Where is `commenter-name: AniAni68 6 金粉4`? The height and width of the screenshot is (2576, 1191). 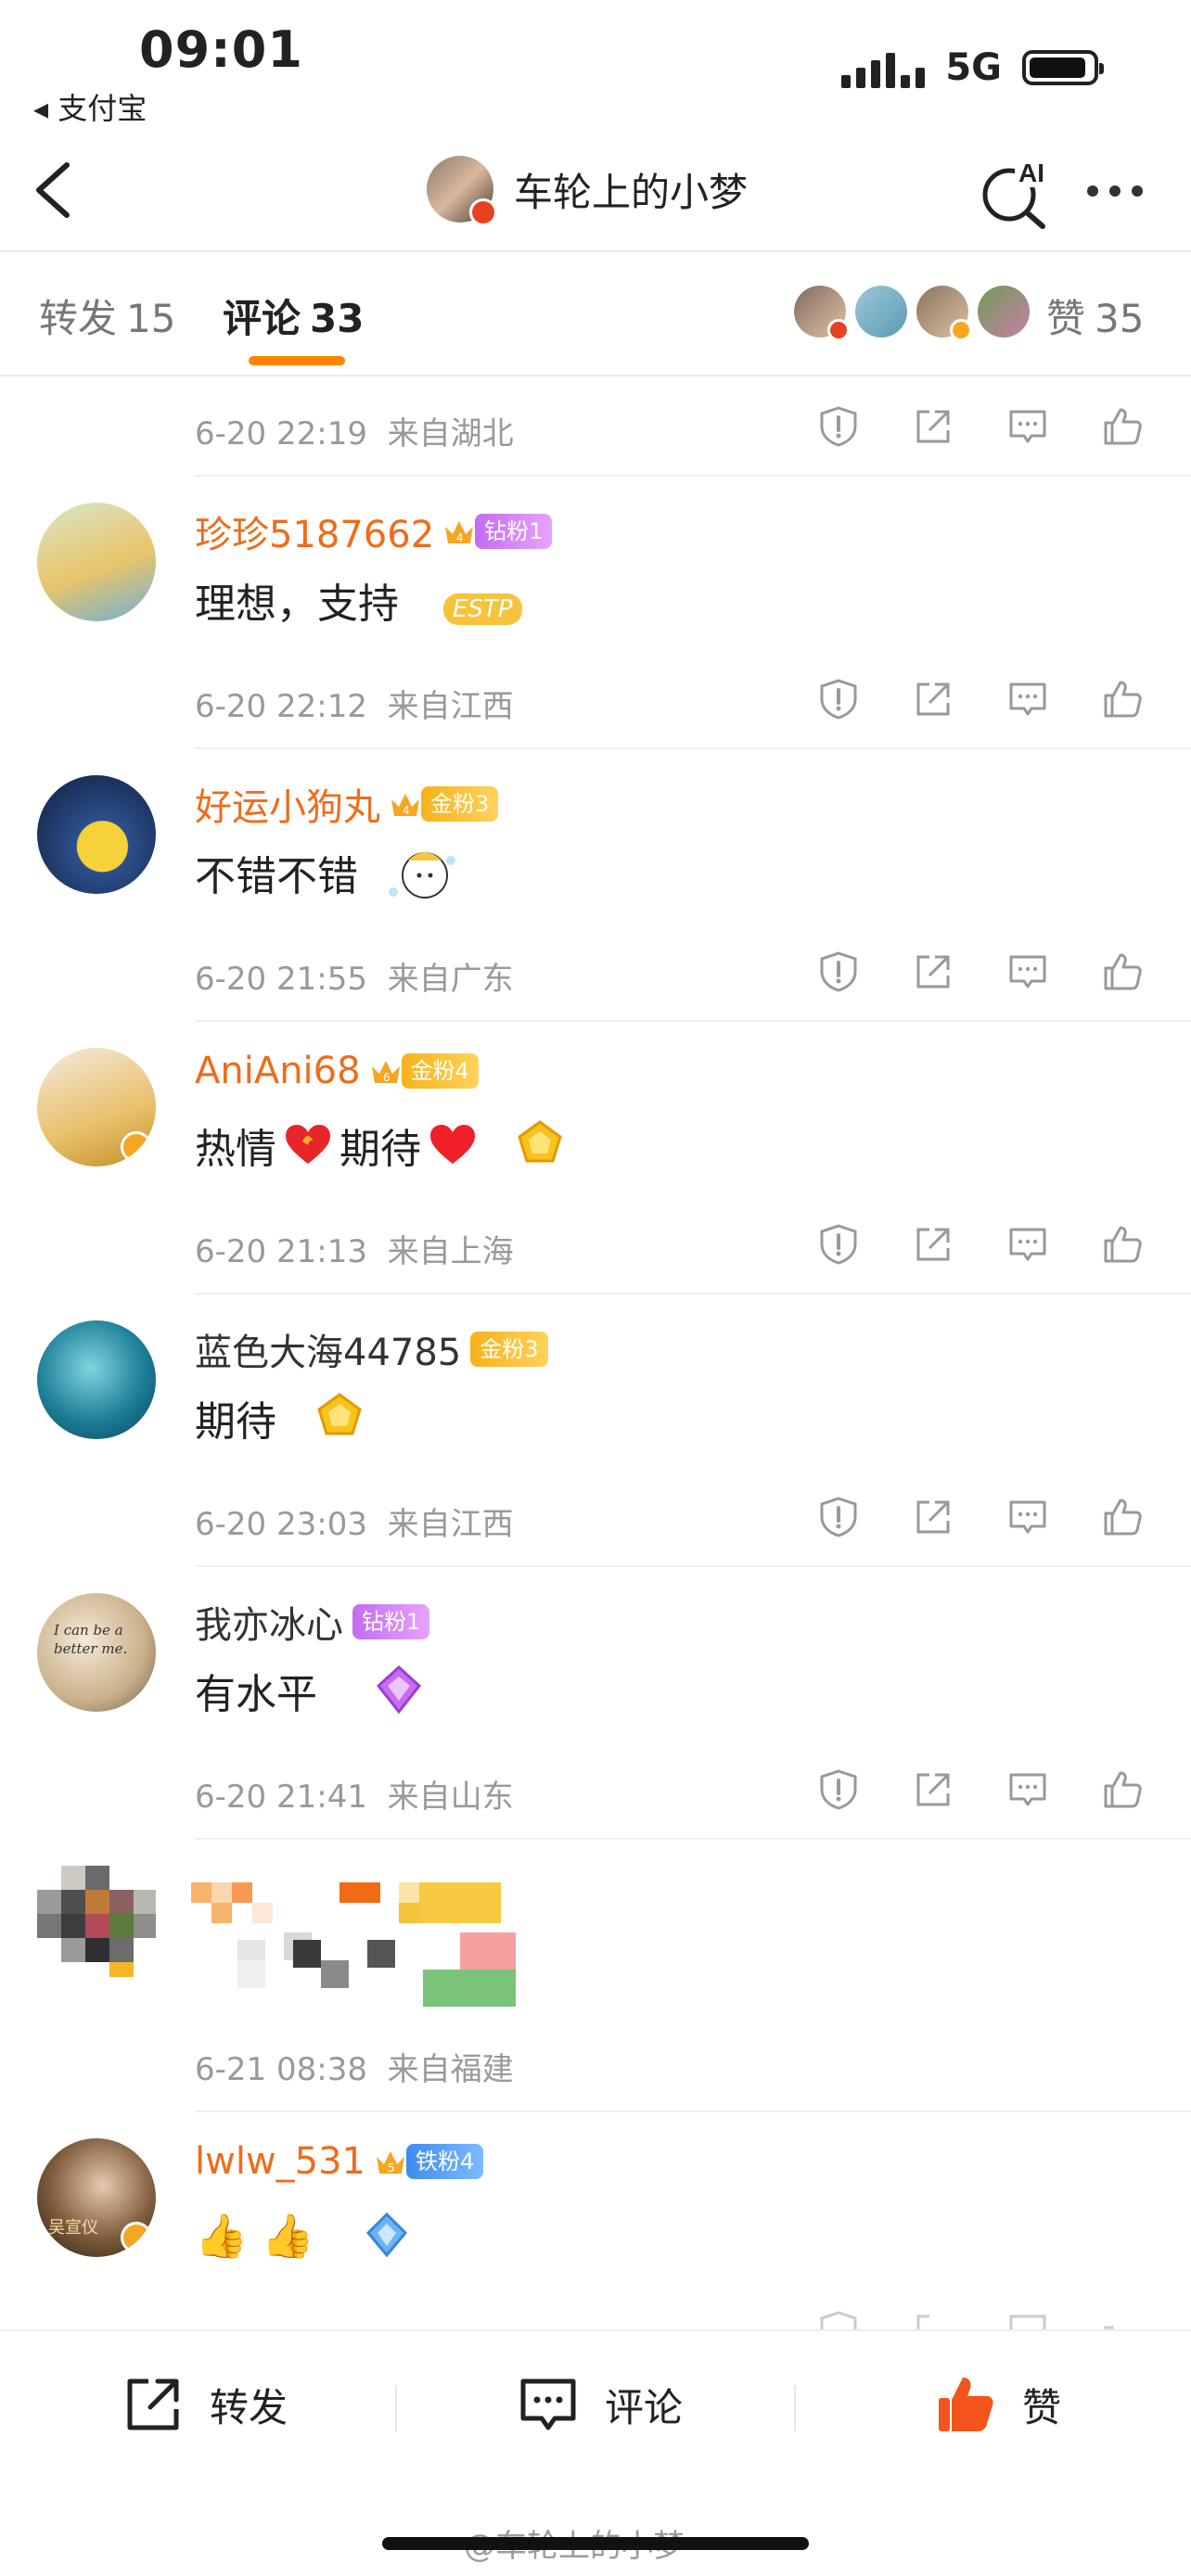
commenter-name: AniAni68 6 金粉4 is located at coordinates (337, 1071).